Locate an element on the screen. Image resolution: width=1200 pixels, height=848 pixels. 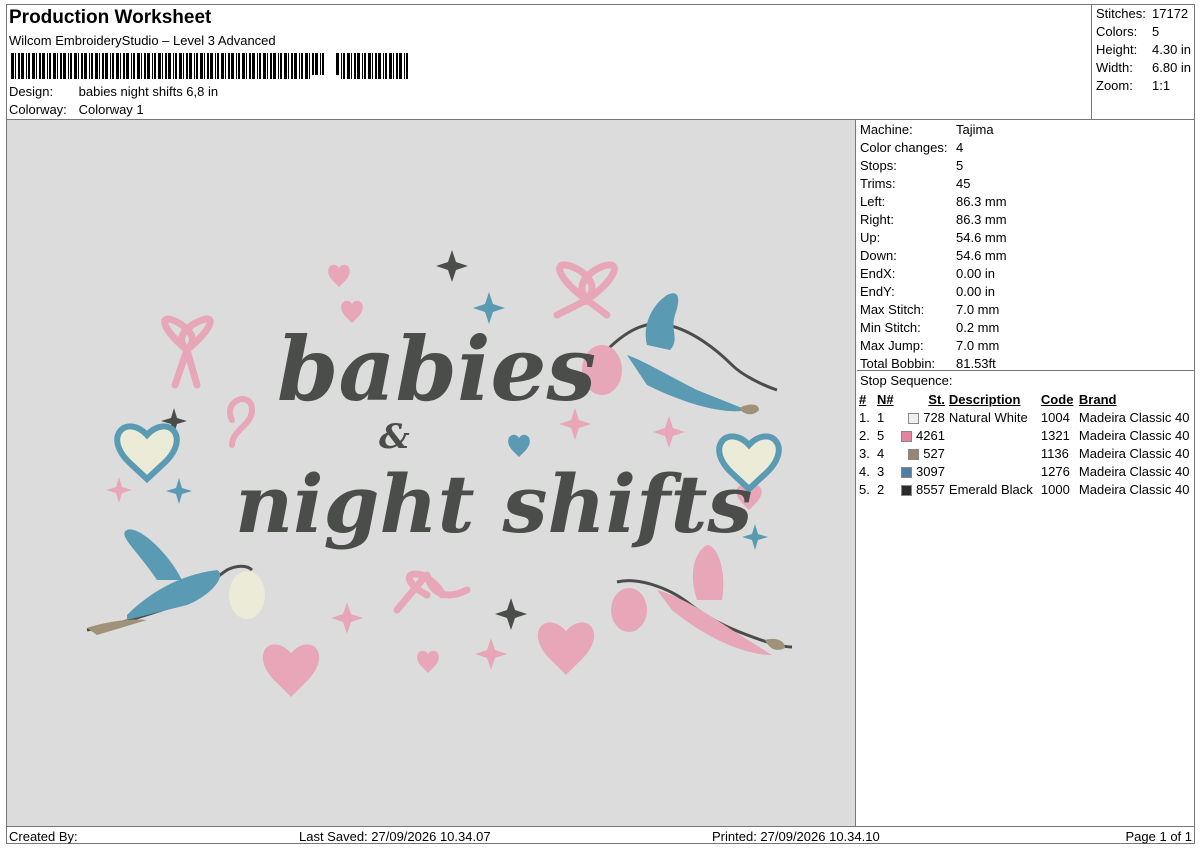
stitch-count-cell: 3097 is located at coordinates (925, 471).